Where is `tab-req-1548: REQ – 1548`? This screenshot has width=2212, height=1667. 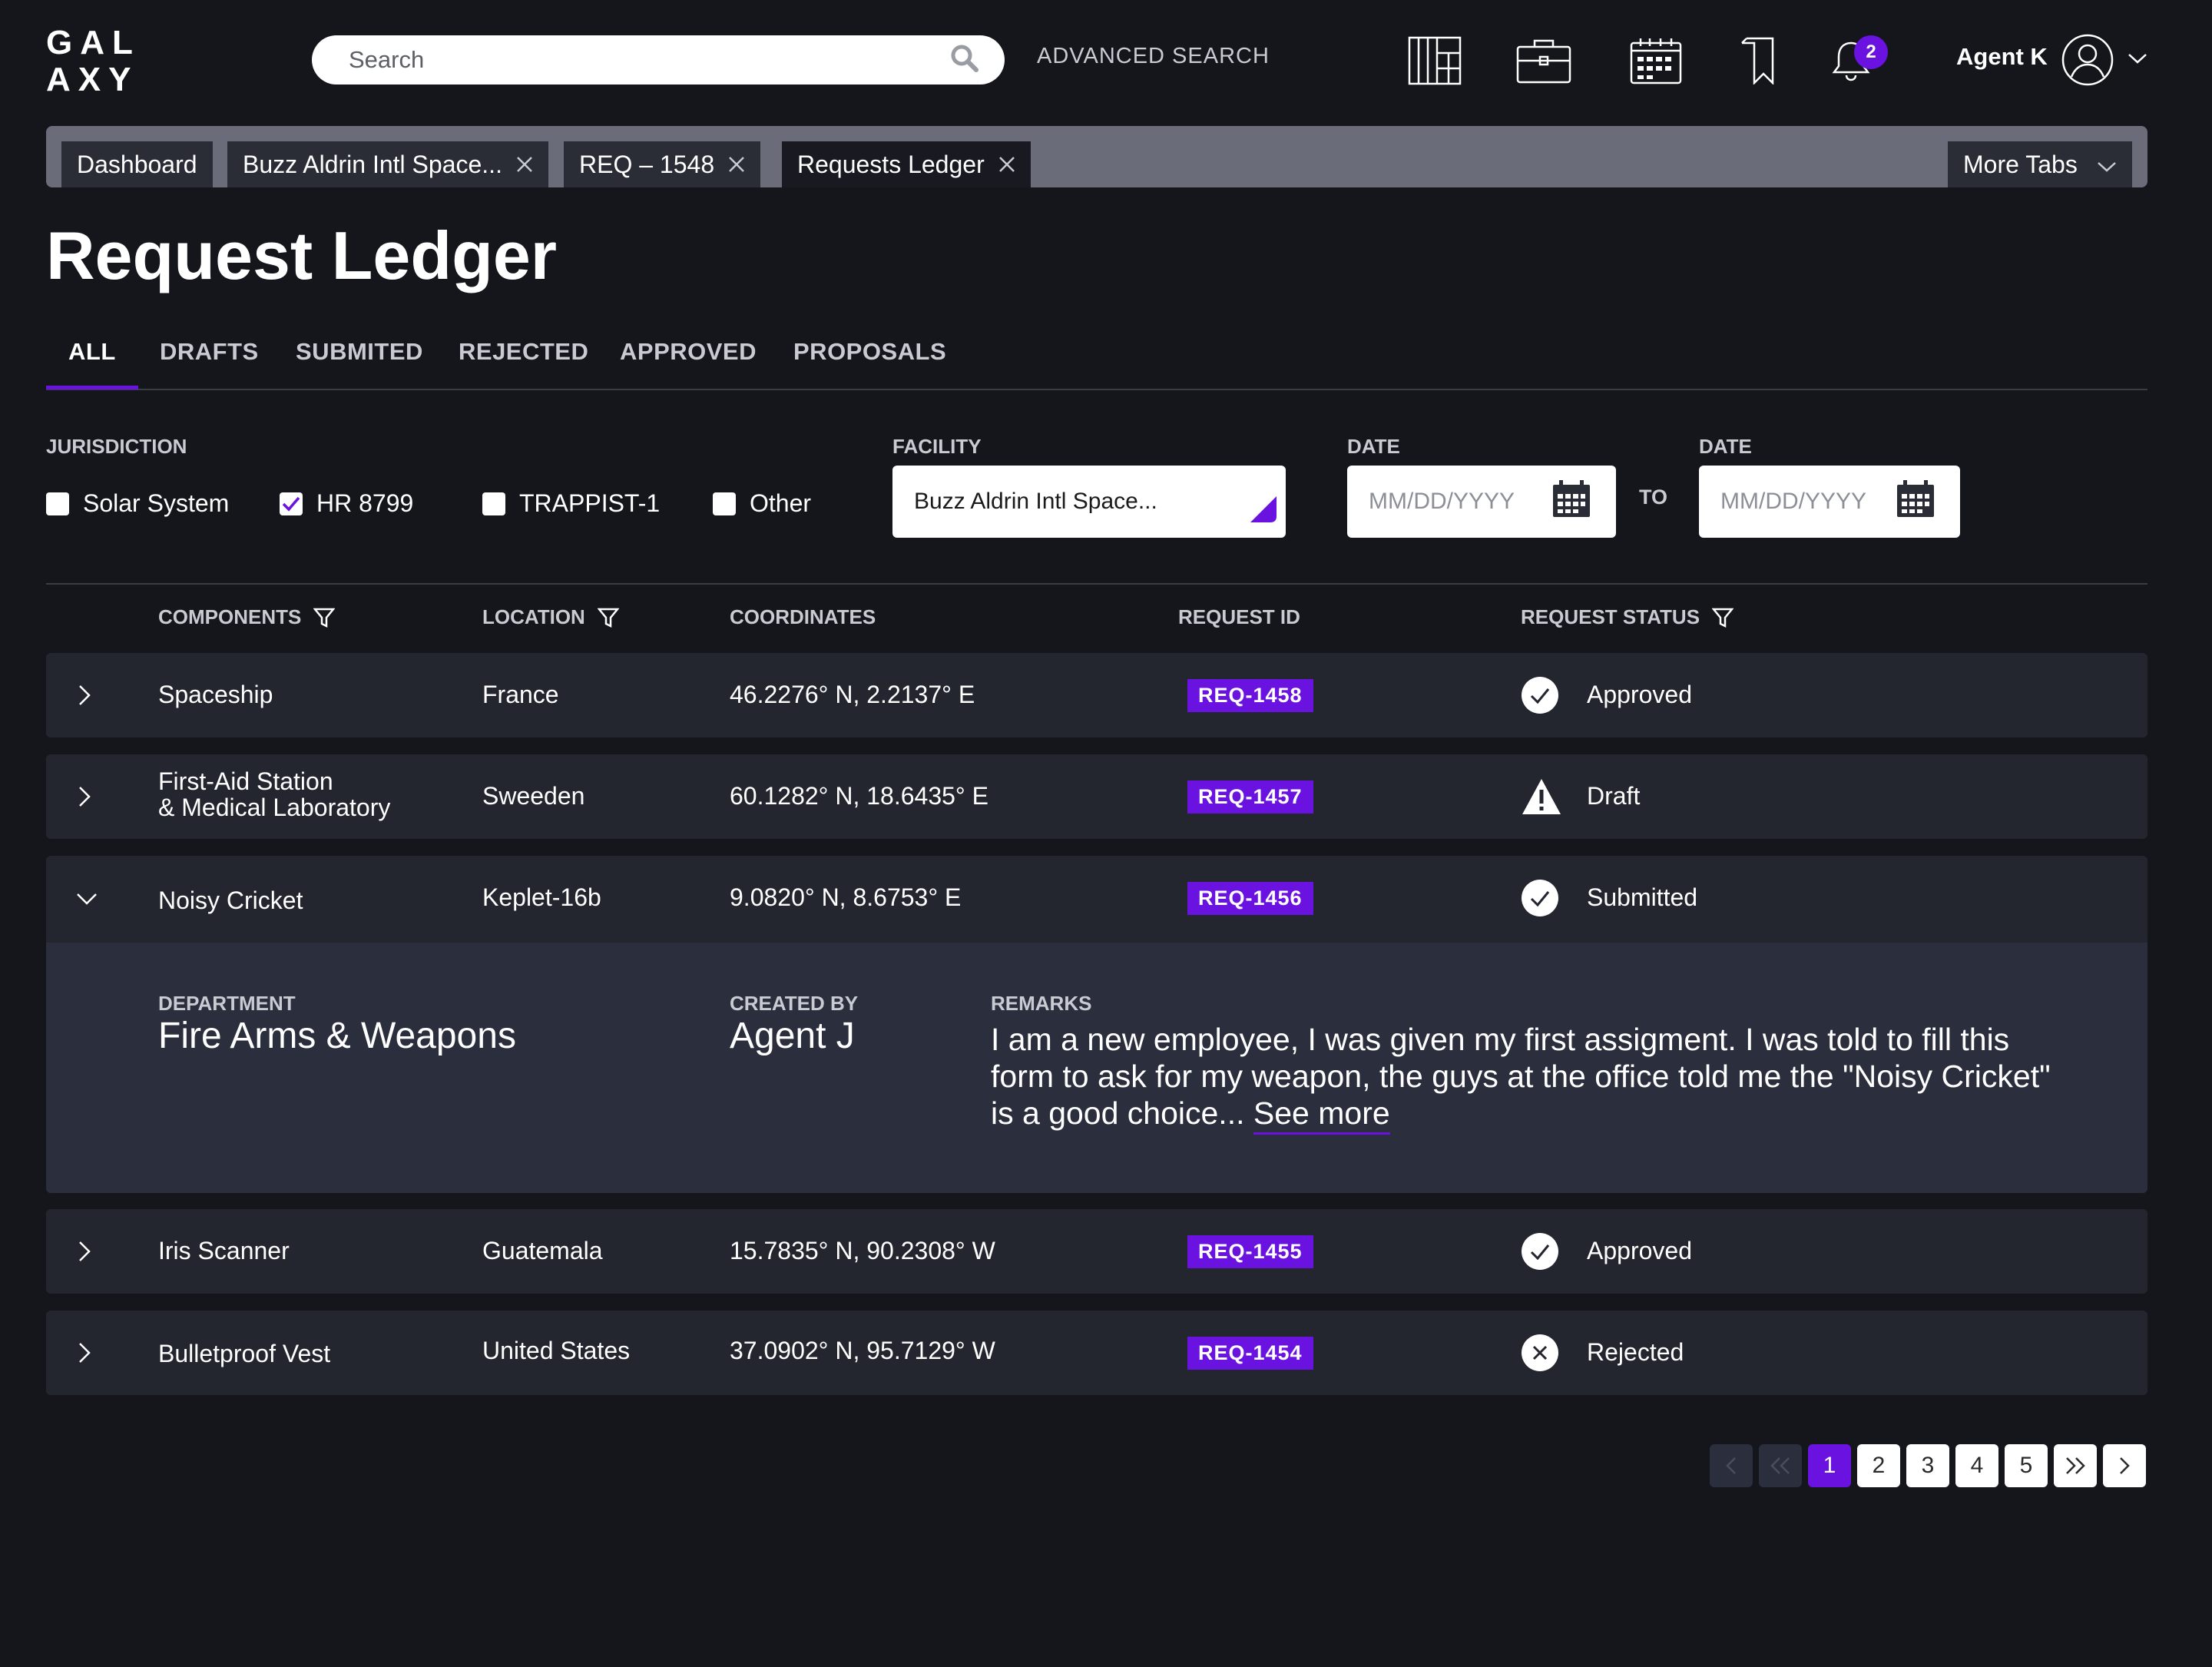 tab-req-1548: REQ – 1548 is located at coordinates (662, 164).